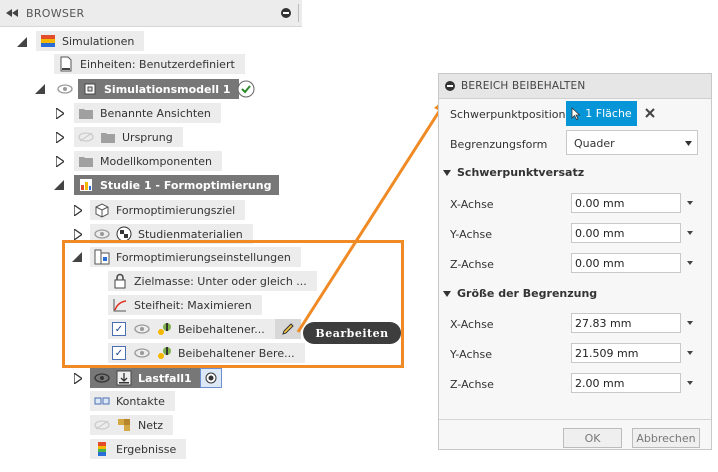 The width and height of the screenshot is (718, 472). I want to click on tree-label: Ergebnisse, so click(146, 449).